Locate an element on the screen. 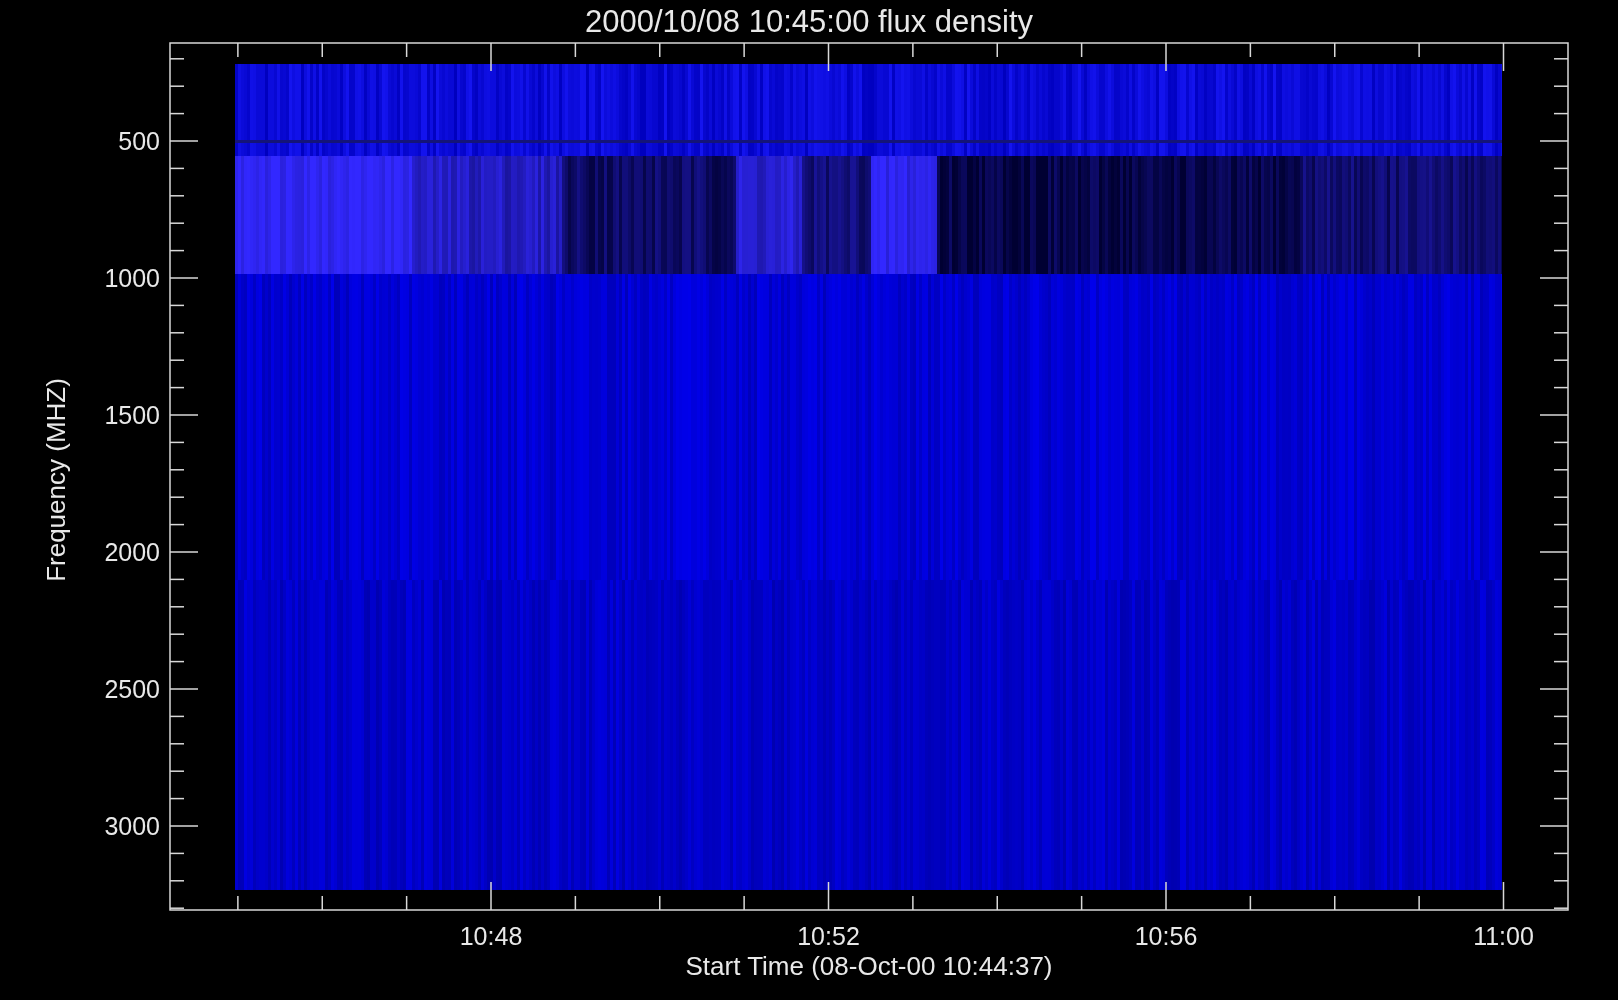  x-tick-label: 10:56 is located at coordinates (1166, 936).